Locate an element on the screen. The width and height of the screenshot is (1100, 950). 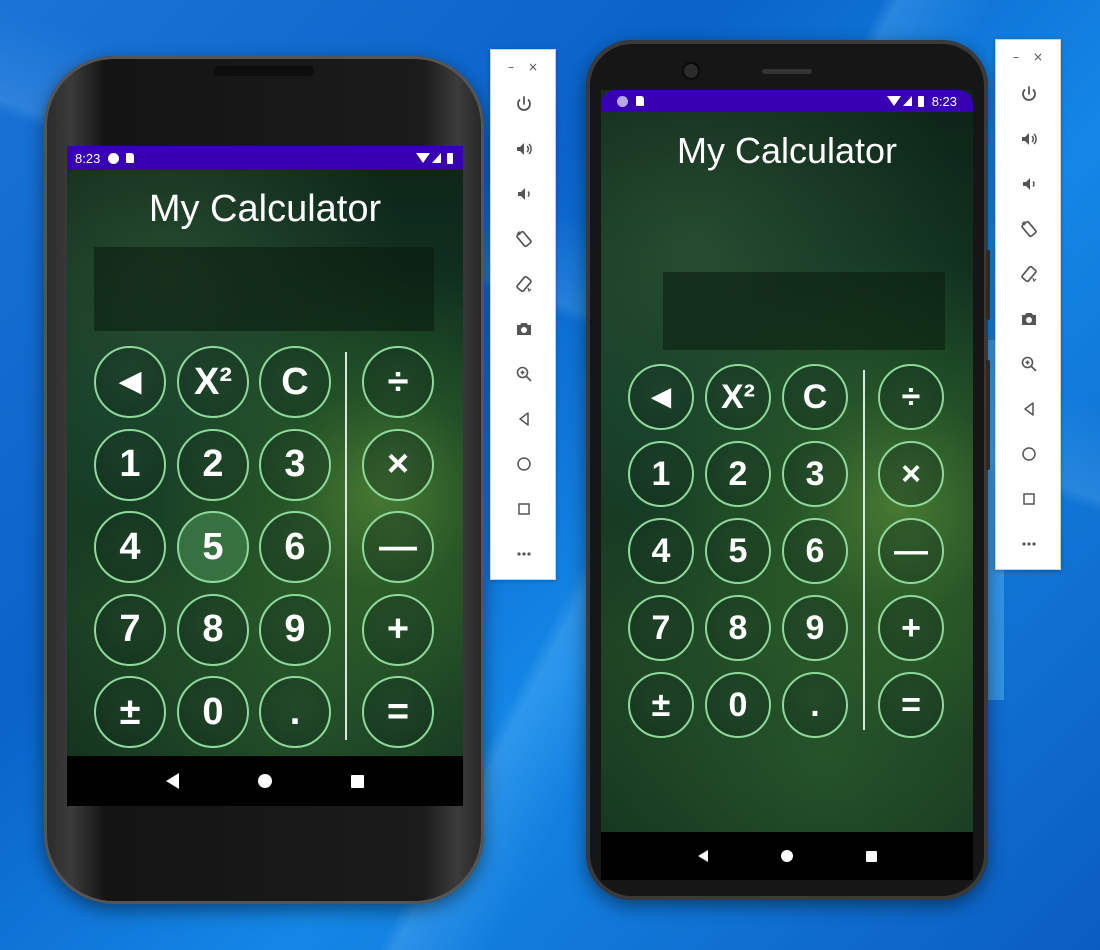
more-icon is located at coordinates (1029, 544).